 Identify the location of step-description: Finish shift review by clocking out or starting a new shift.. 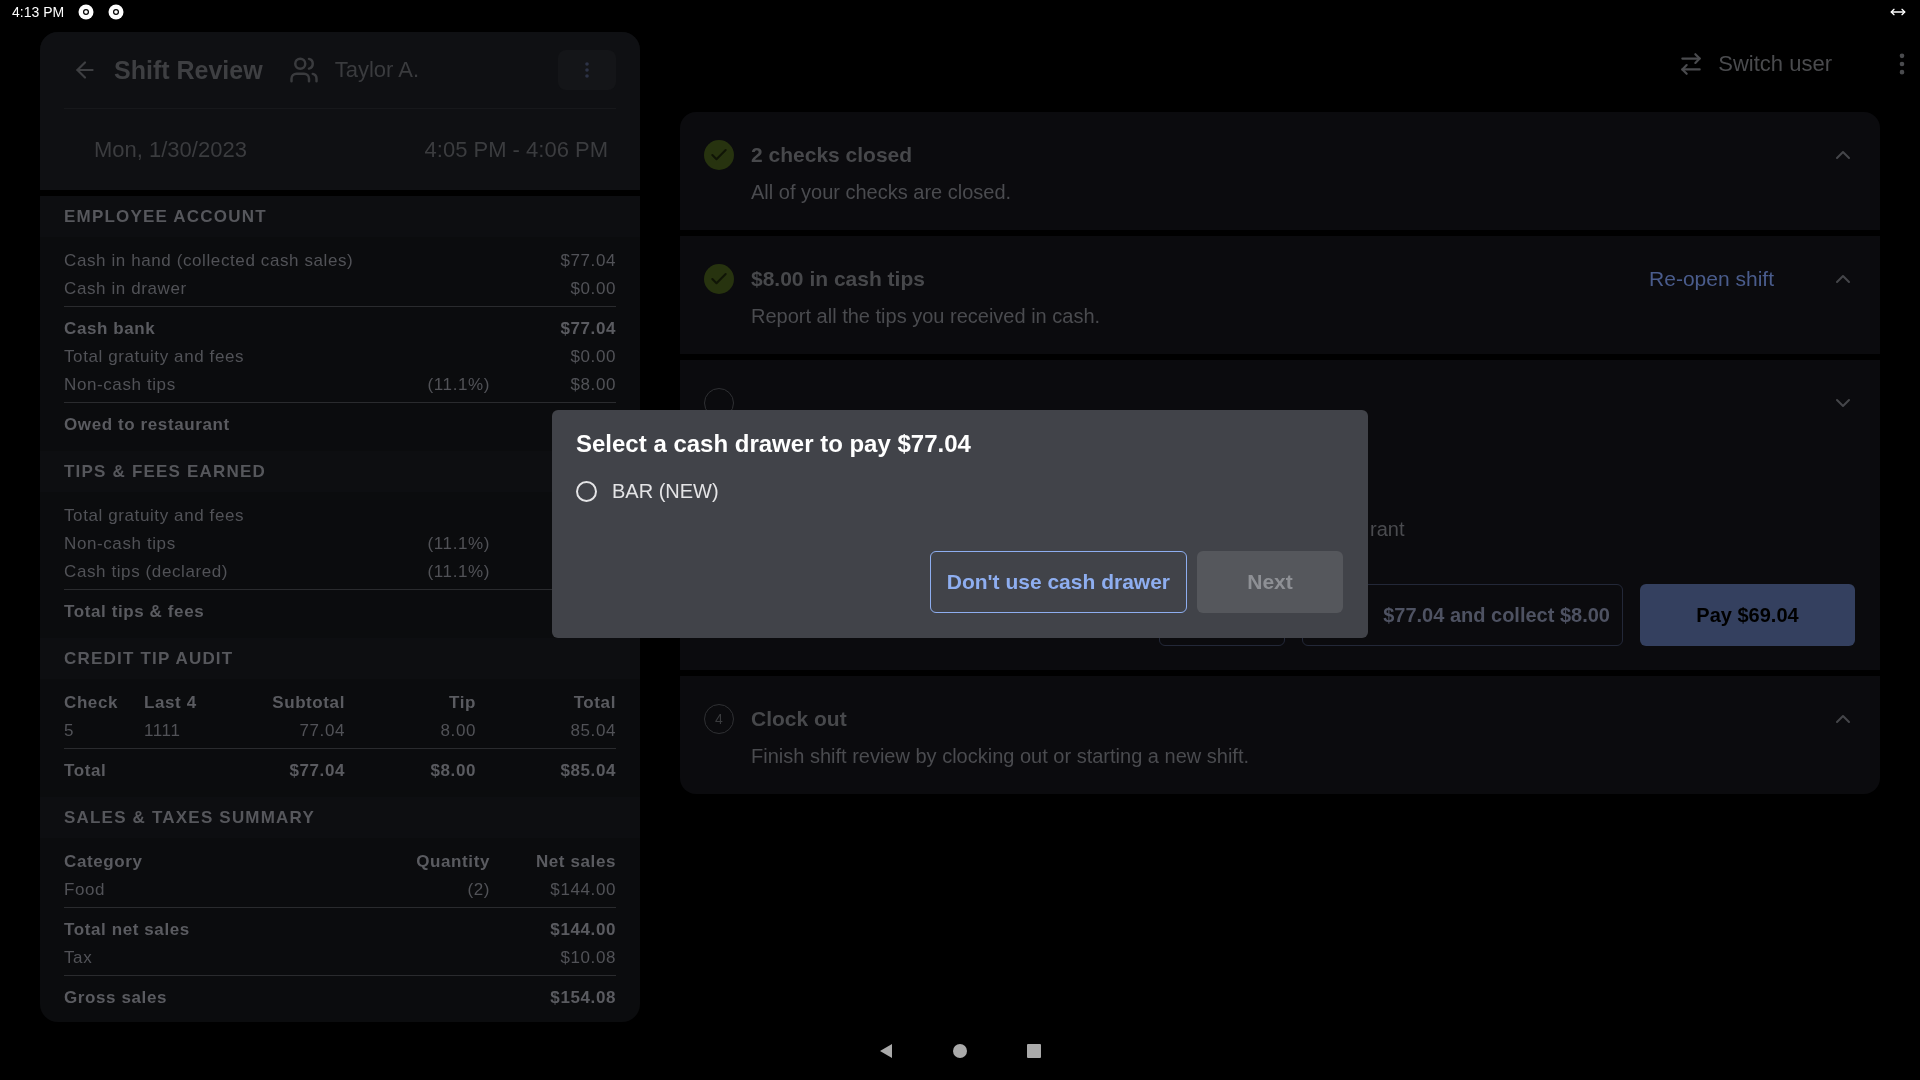
(1000, 756).